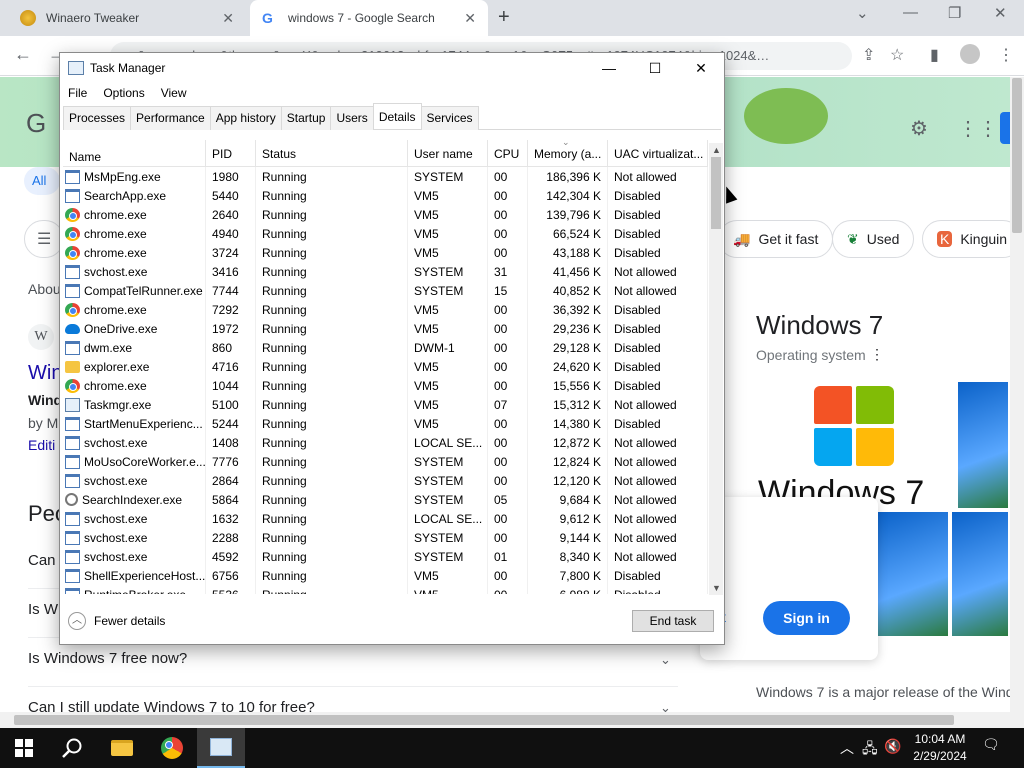 Image resolution: width=1024 pixels, height=768 pixels. What do you see at coordinates (673, 621) in the screenshot?
I see `end-task-button: End task` at bounding box center [673, 621].